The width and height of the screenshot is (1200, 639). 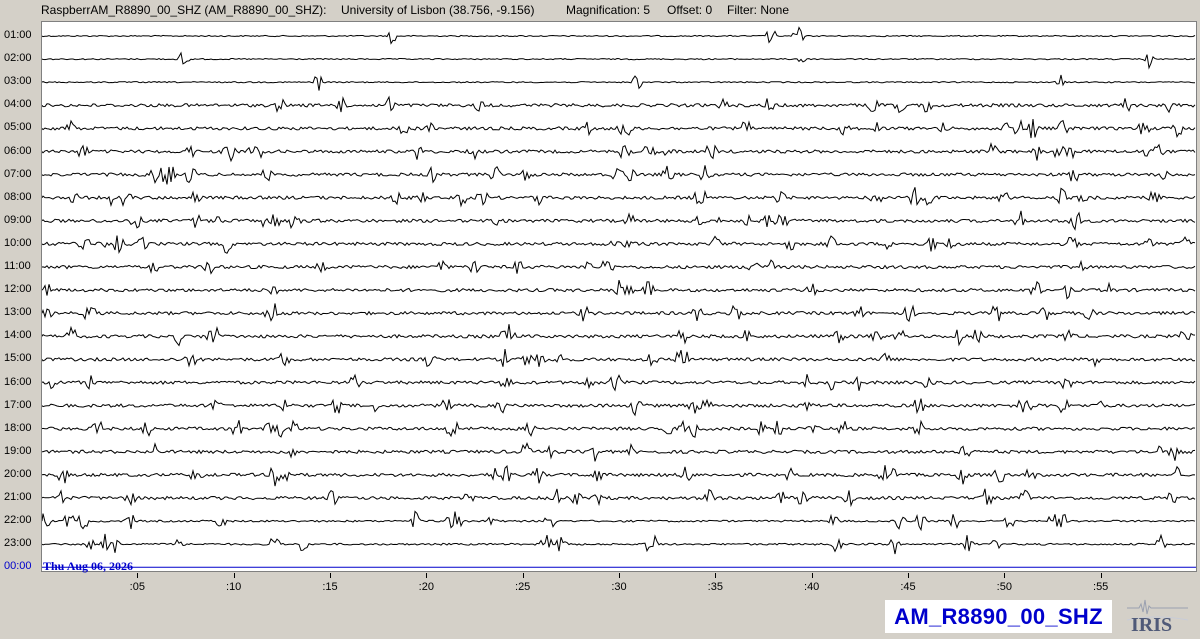 What do you see at coordinates (18, 566) in the screenshot?
I see `hour-label: 00:00` at bounding box center [18, 566].